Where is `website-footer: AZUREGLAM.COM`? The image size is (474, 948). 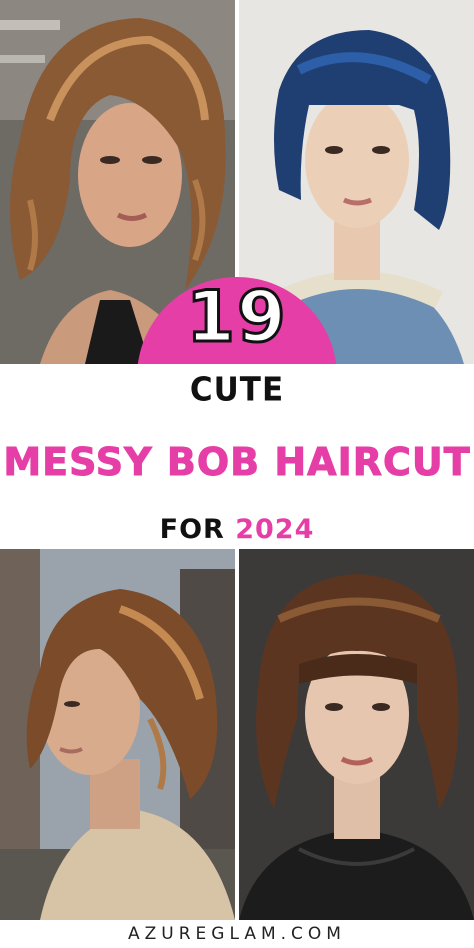 website-footer: AZUREGLAM.COM is located at coordinates (237, 934).